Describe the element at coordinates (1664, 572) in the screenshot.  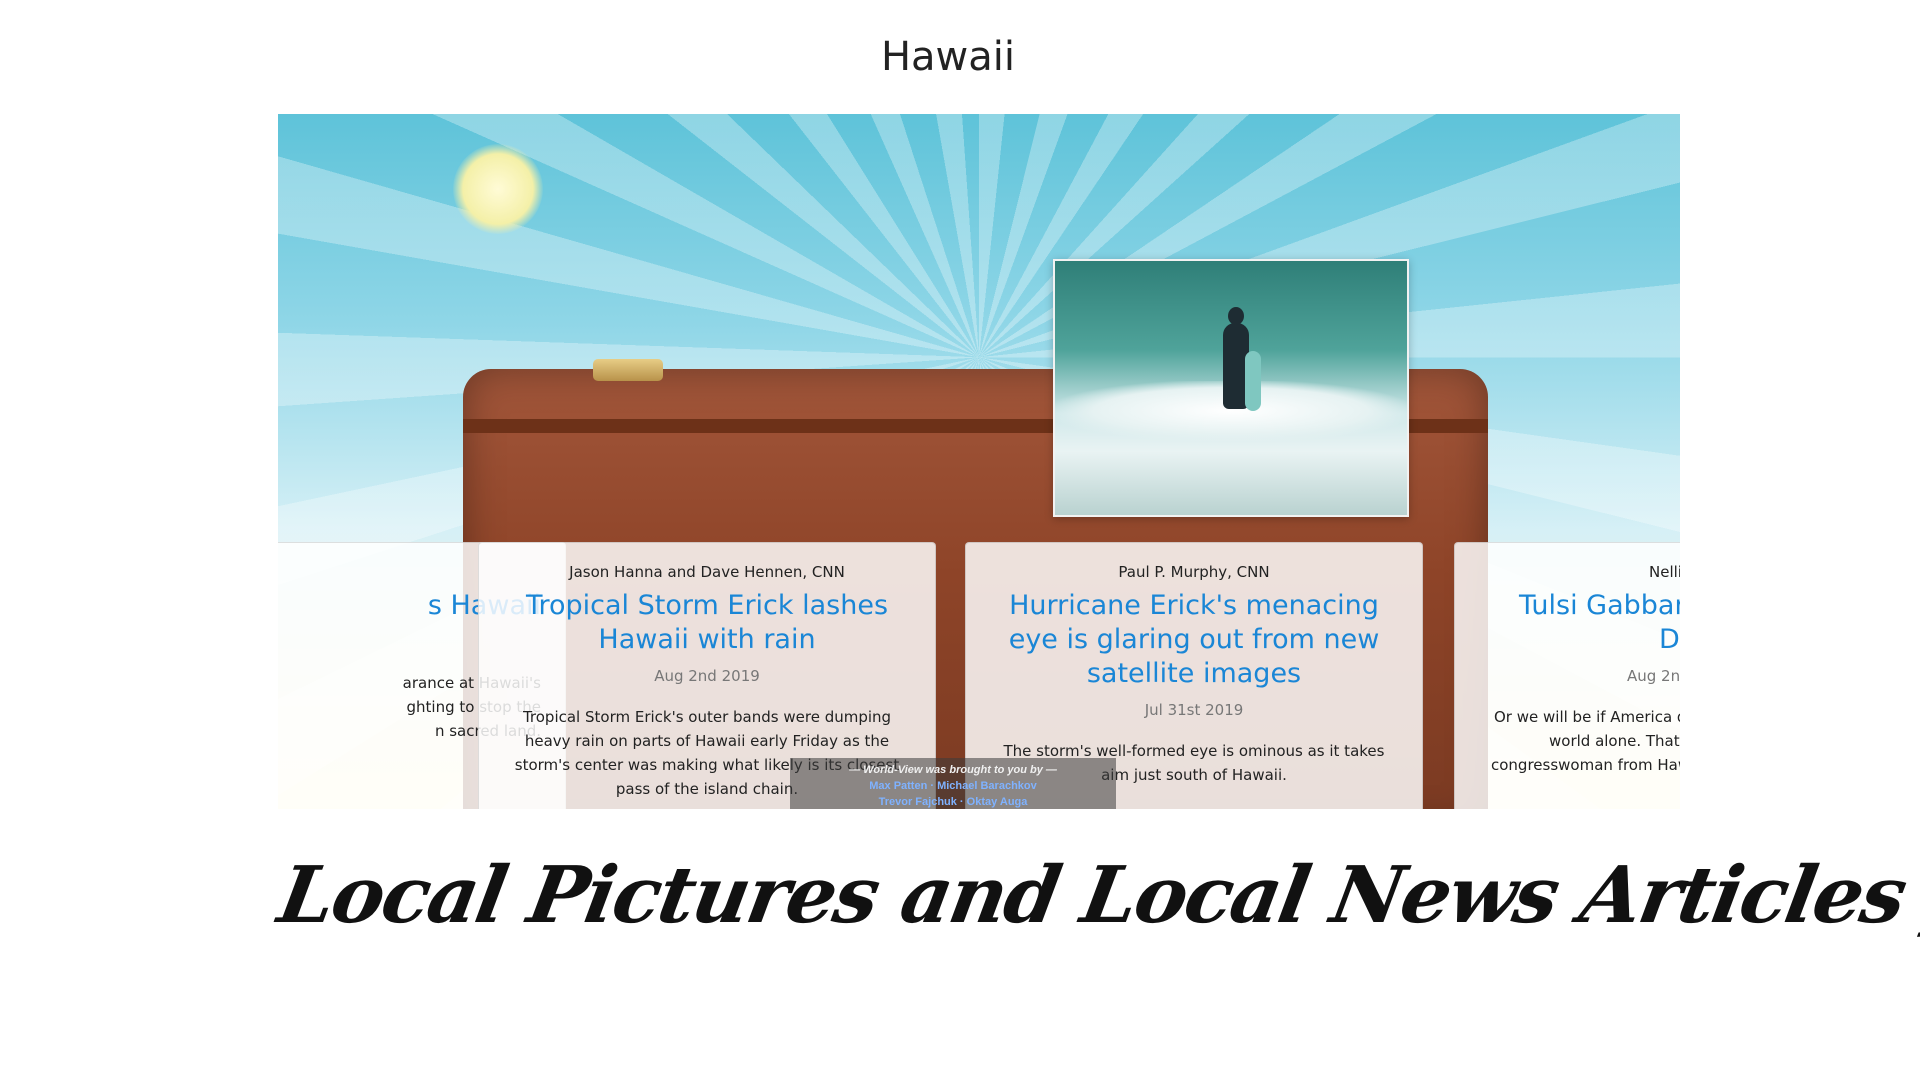
I see `card-author-text: Nellie I` at that location.